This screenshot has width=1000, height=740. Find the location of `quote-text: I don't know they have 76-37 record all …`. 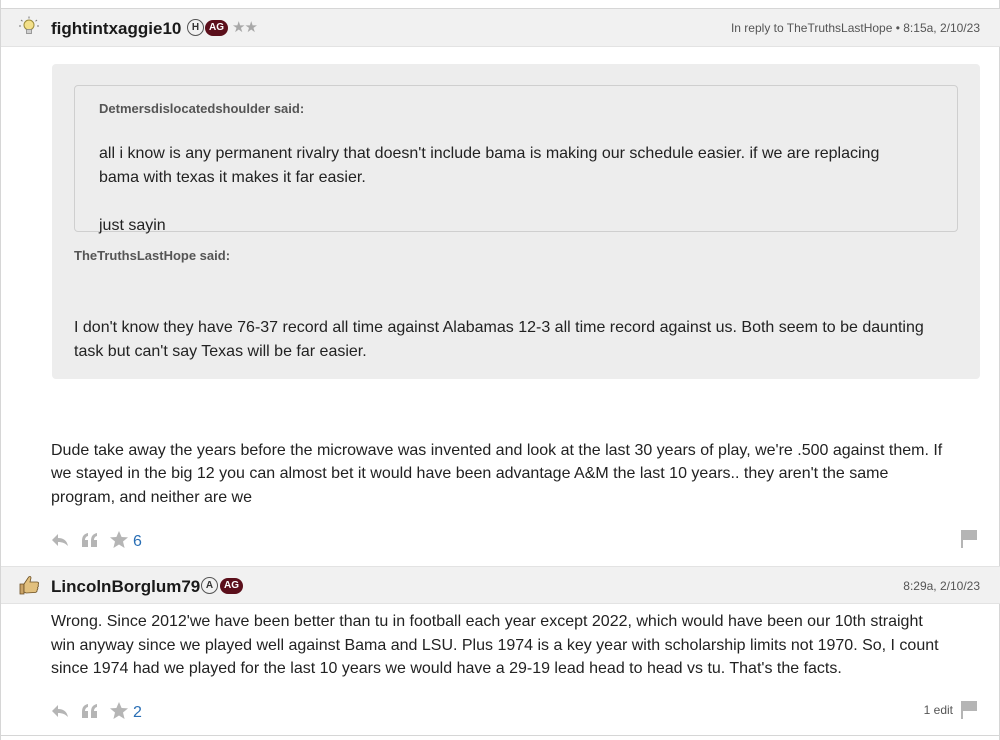

quote-text: I don't know they have 76-37 record all … is located at coordinates (499, 327).